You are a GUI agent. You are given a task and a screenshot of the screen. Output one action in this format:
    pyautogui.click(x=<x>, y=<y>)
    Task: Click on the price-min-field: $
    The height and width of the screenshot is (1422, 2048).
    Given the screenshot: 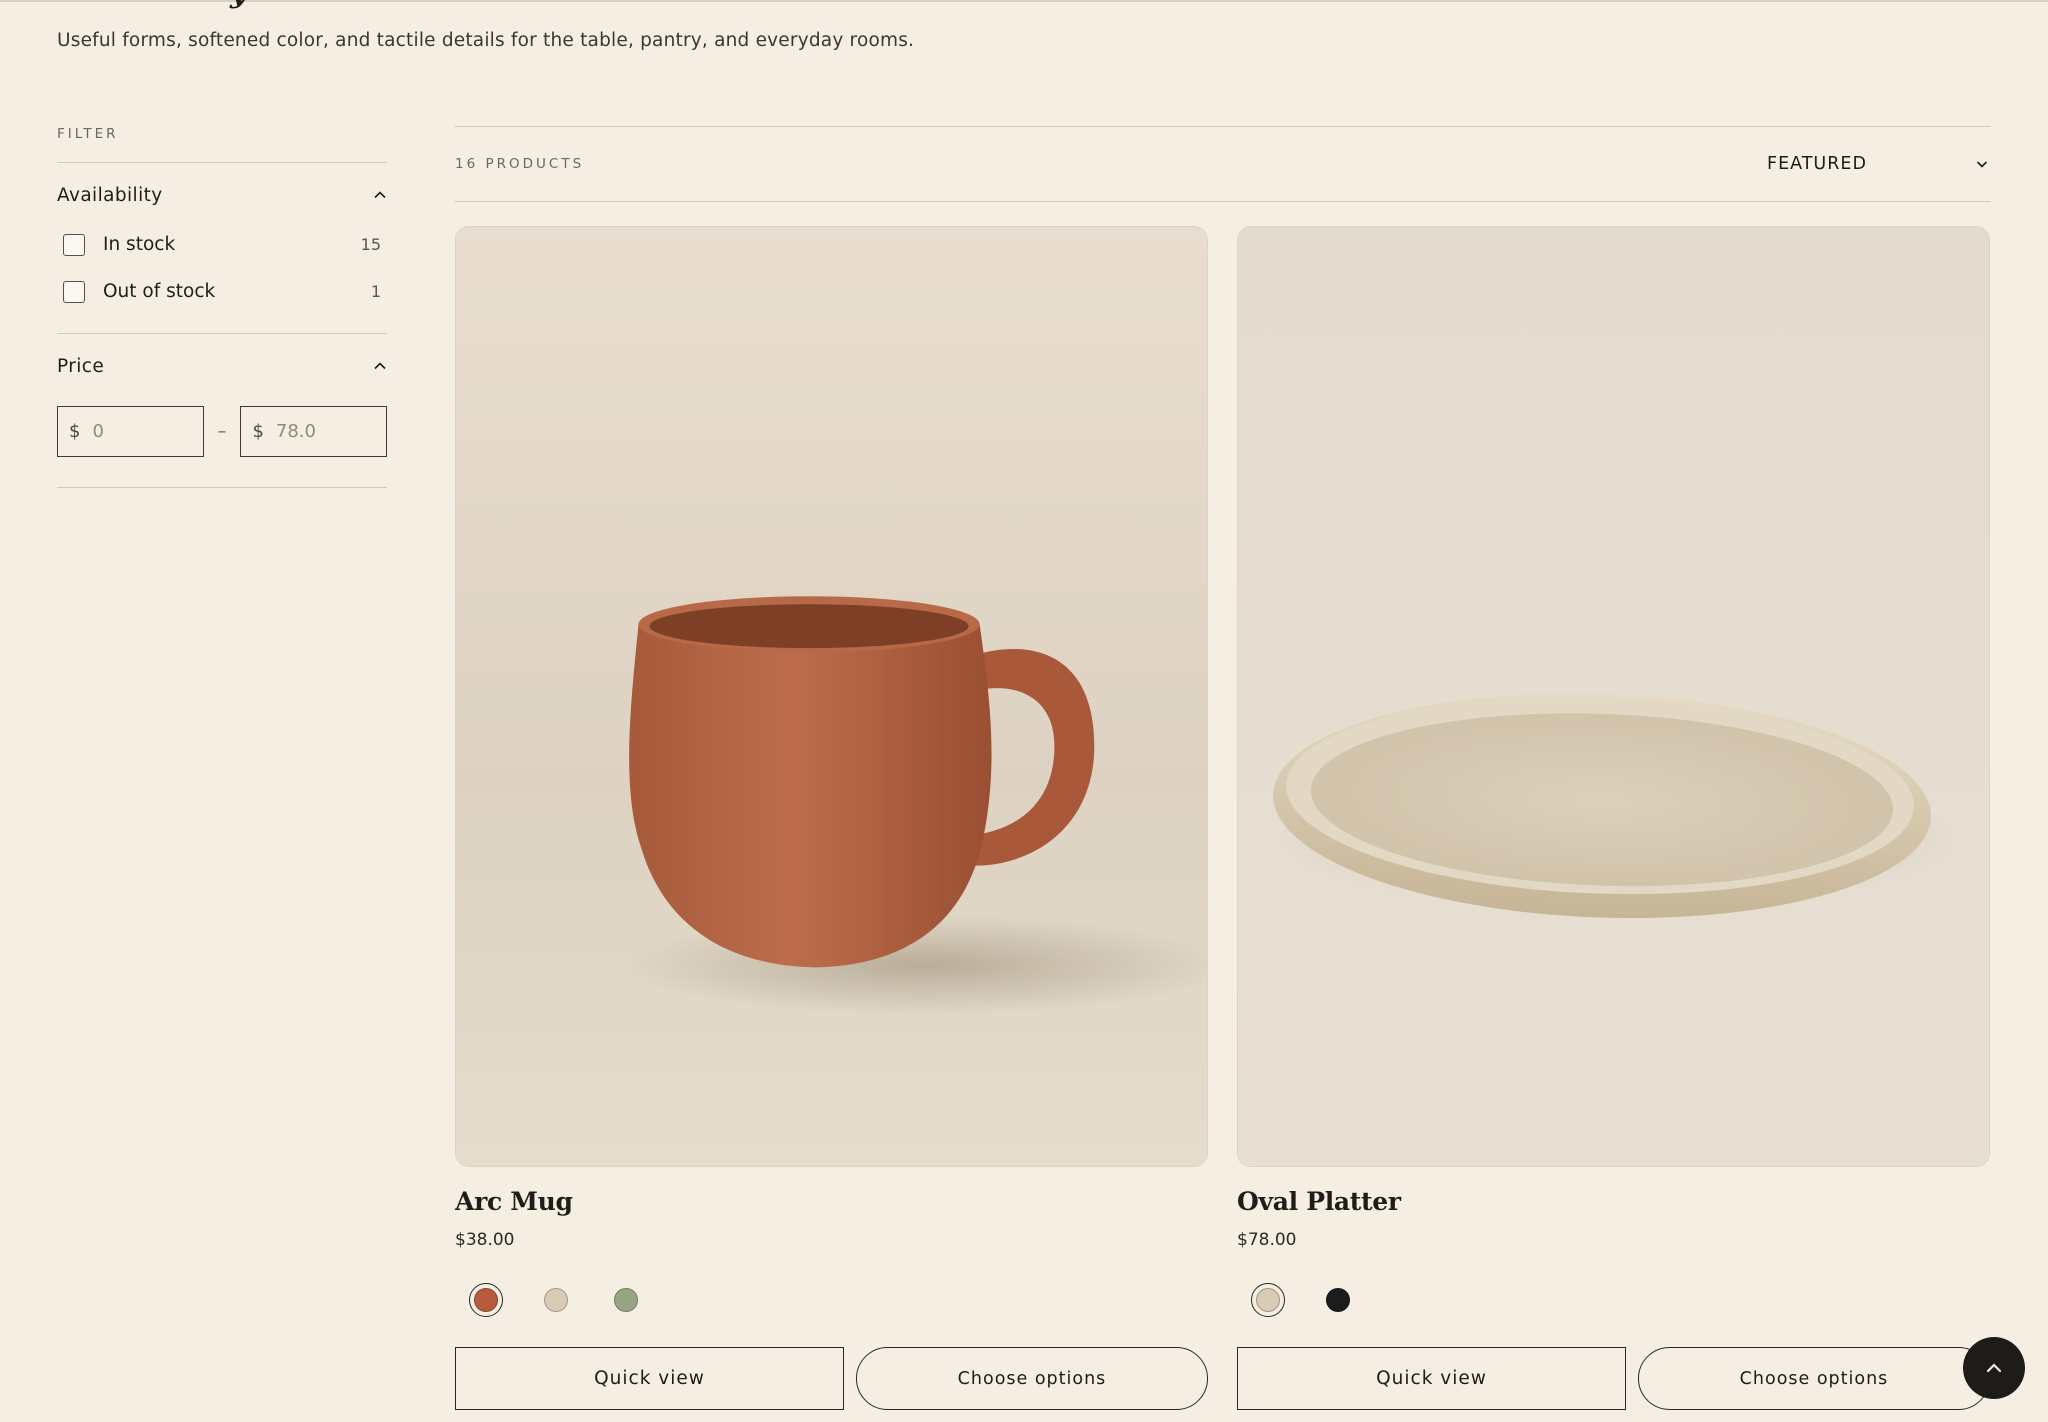 What is the action you would take?
    pyautogui.click(x=130, y=431)
    